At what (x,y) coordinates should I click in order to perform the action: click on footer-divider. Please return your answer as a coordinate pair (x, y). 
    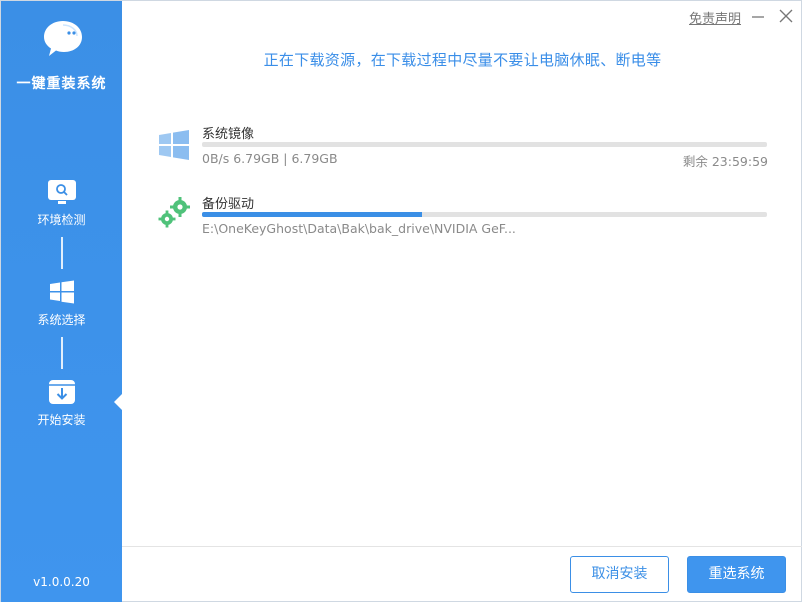
    Looking at the image, I should click on (462, 546).